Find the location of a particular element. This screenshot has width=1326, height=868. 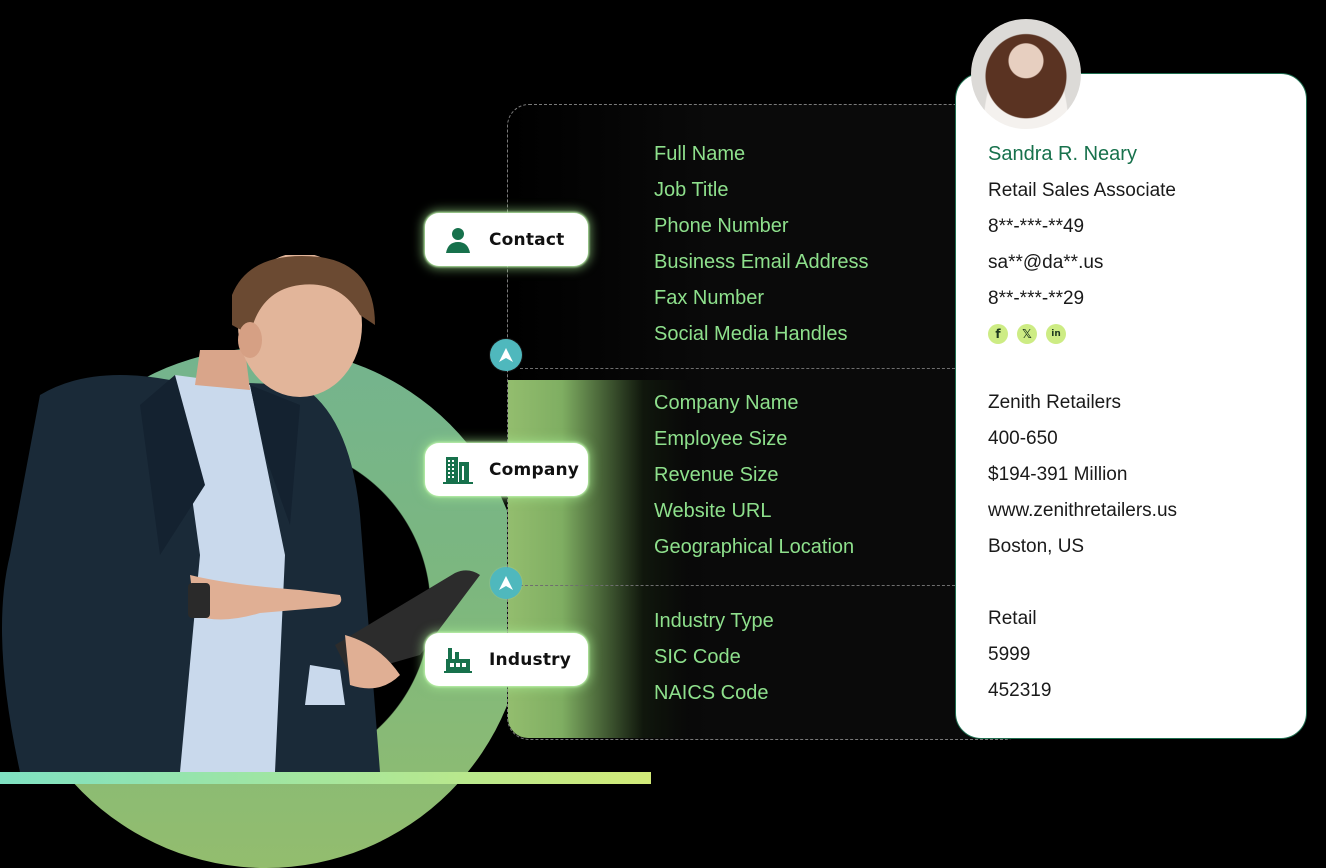

category-industry-button: Industry is located at coordinates (506, 659).